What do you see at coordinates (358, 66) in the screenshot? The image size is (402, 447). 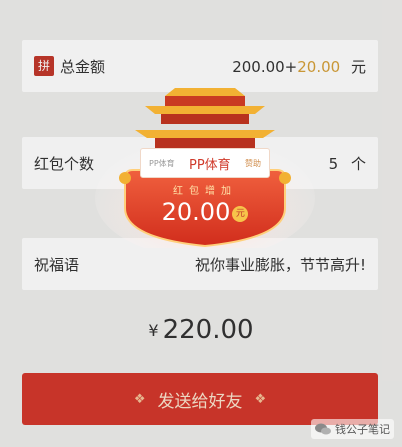 I see `total-amount-unit: 元` at bounding box center [358, 66].